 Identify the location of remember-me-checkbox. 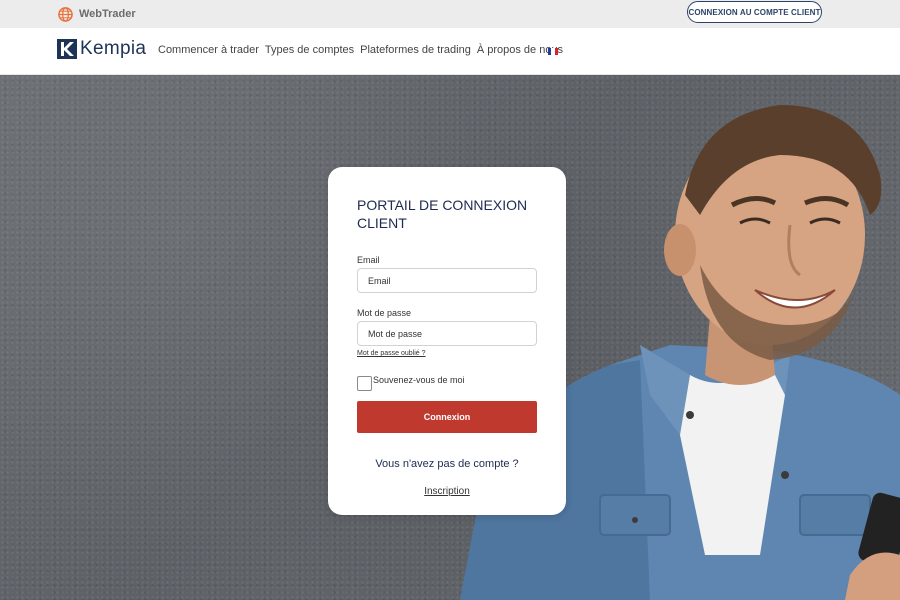
(364, 383).